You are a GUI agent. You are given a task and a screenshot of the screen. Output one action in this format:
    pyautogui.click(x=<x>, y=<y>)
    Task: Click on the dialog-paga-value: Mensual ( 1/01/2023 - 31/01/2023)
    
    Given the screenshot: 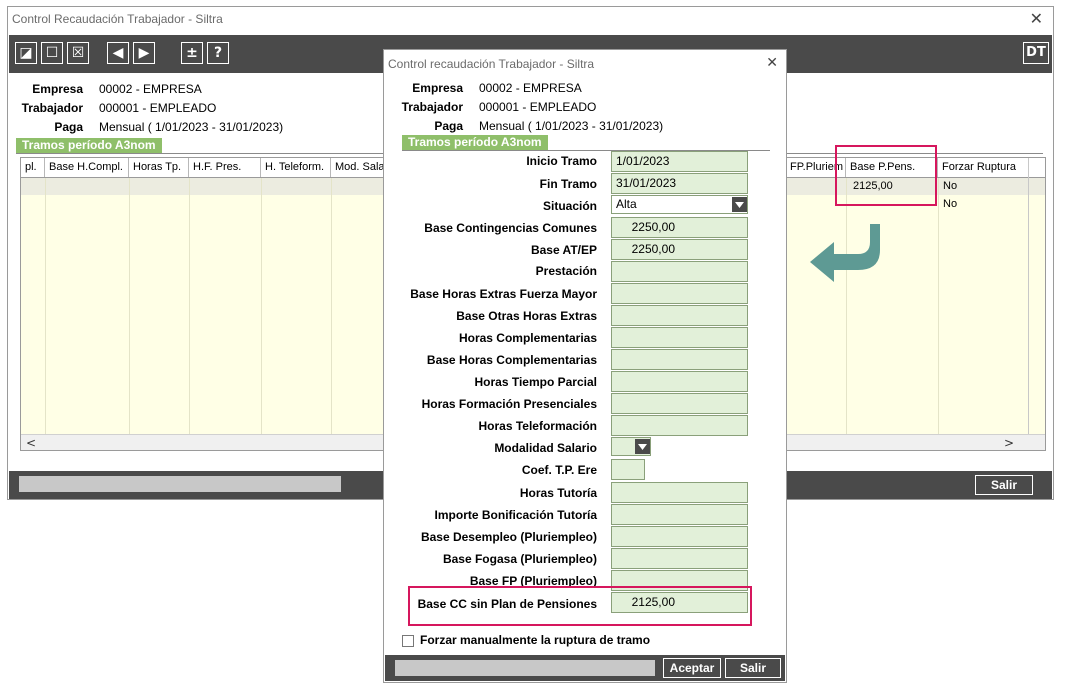 What is the action you would take?
    pyautogui.click(x=571, y=126)
    